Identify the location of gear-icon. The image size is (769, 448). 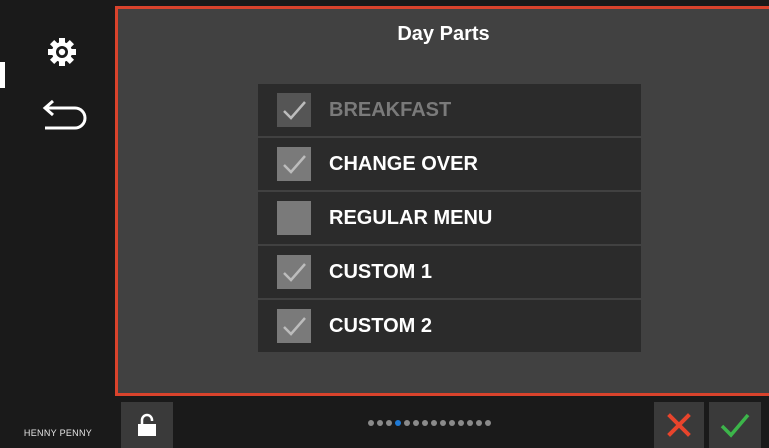
(62, 52).